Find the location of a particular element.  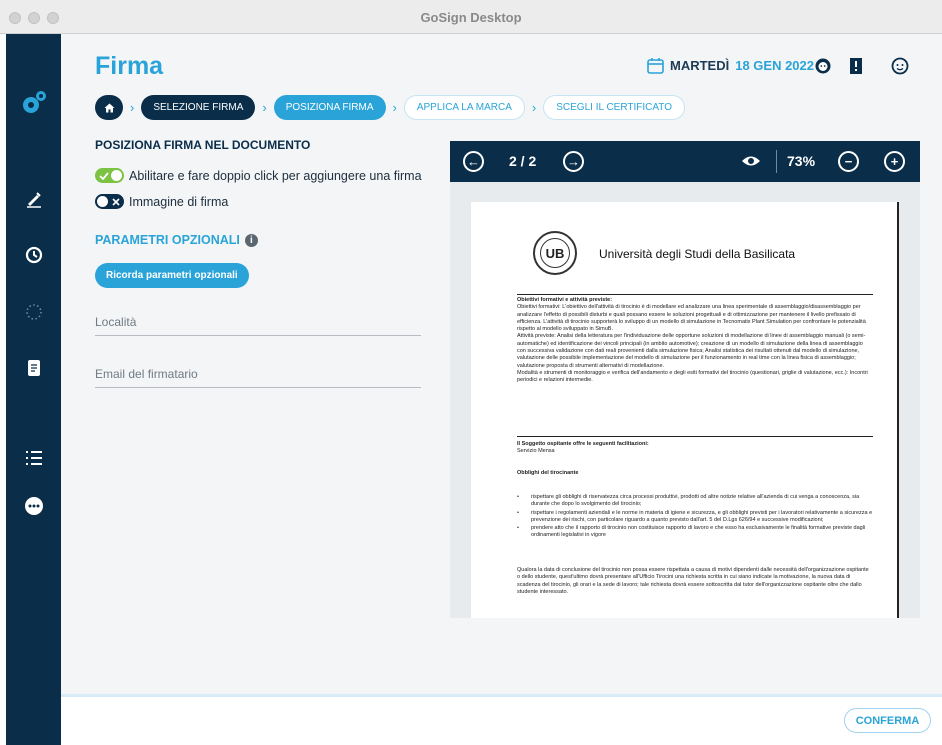

signer-email-input is located at coordinates (258, 374).